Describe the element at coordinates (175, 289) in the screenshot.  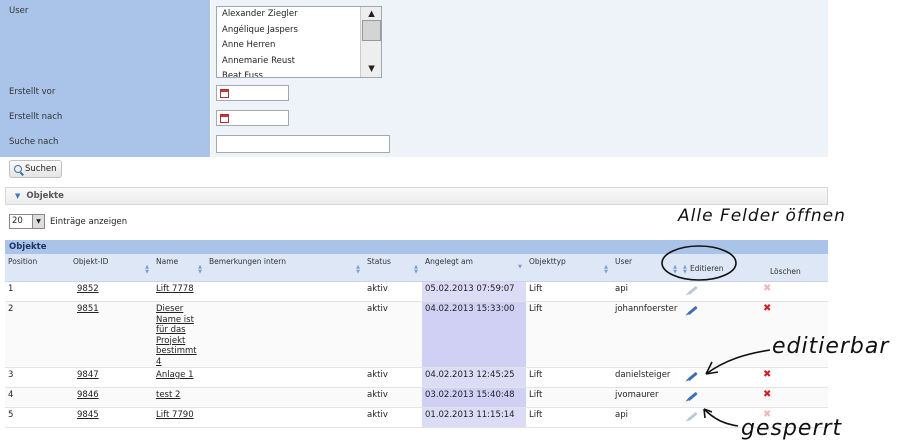
I see `object-name-link: Lift 7778` at that location.